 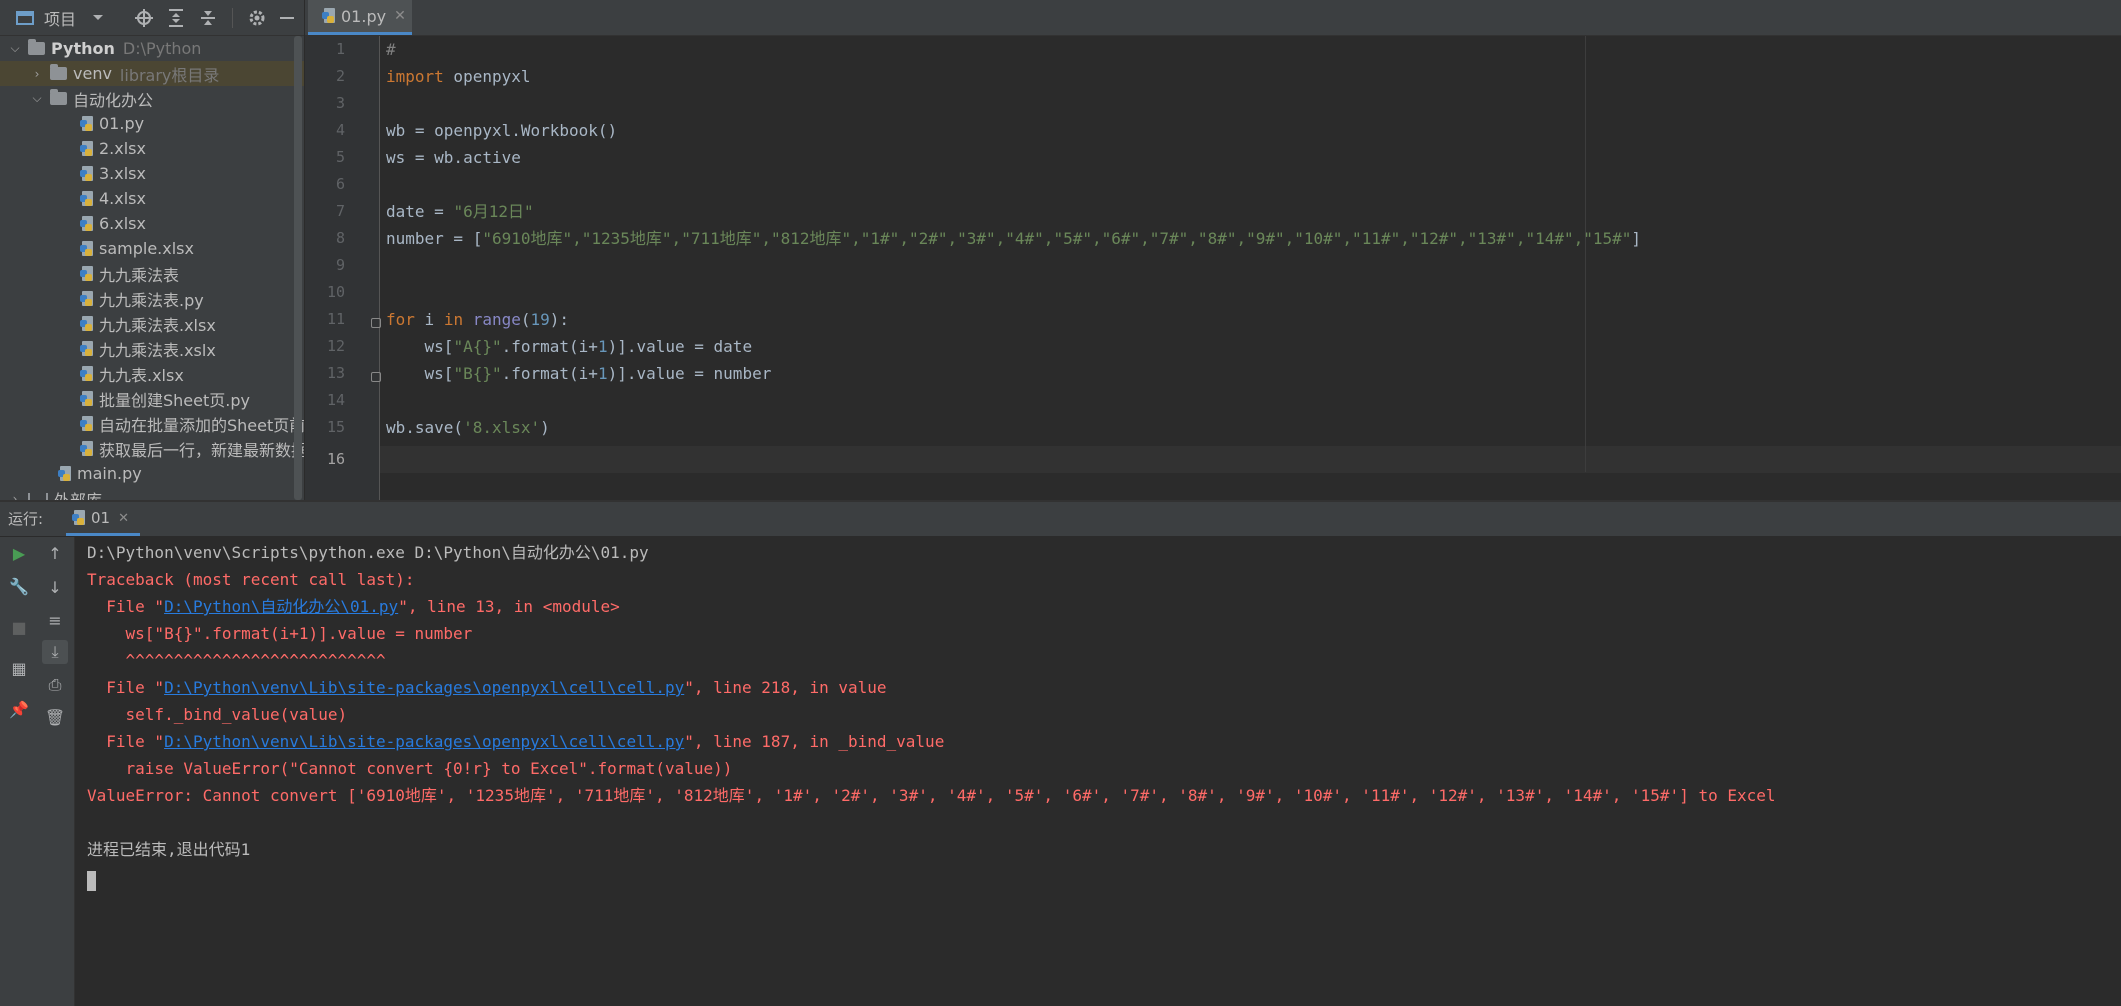 I want to click on tree-item-venv: › venv library根目录, so click(x=152, y=73).